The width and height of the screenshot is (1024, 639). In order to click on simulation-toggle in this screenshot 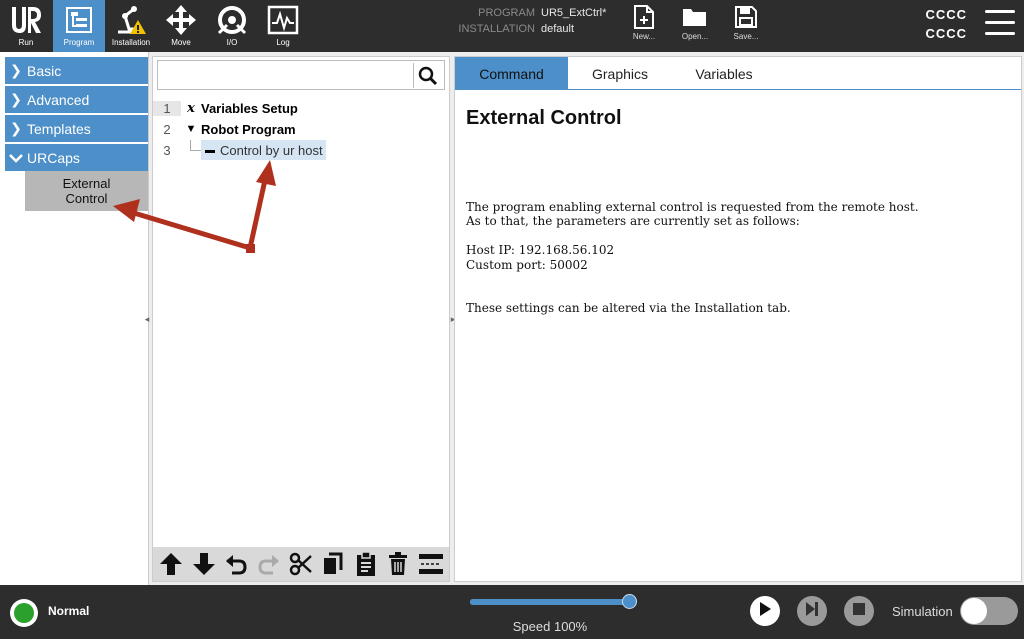, I will do `click(989, 611)`.